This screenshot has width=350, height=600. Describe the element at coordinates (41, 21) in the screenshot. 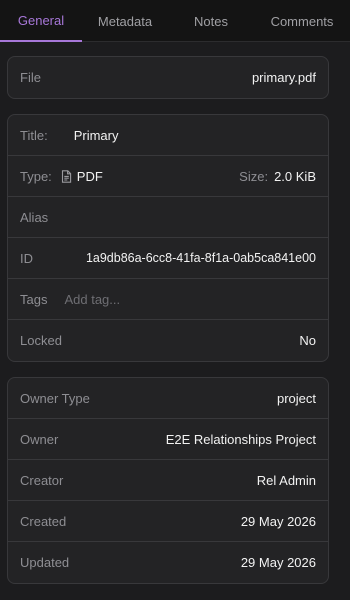

I see `tab-general: General` at that location.